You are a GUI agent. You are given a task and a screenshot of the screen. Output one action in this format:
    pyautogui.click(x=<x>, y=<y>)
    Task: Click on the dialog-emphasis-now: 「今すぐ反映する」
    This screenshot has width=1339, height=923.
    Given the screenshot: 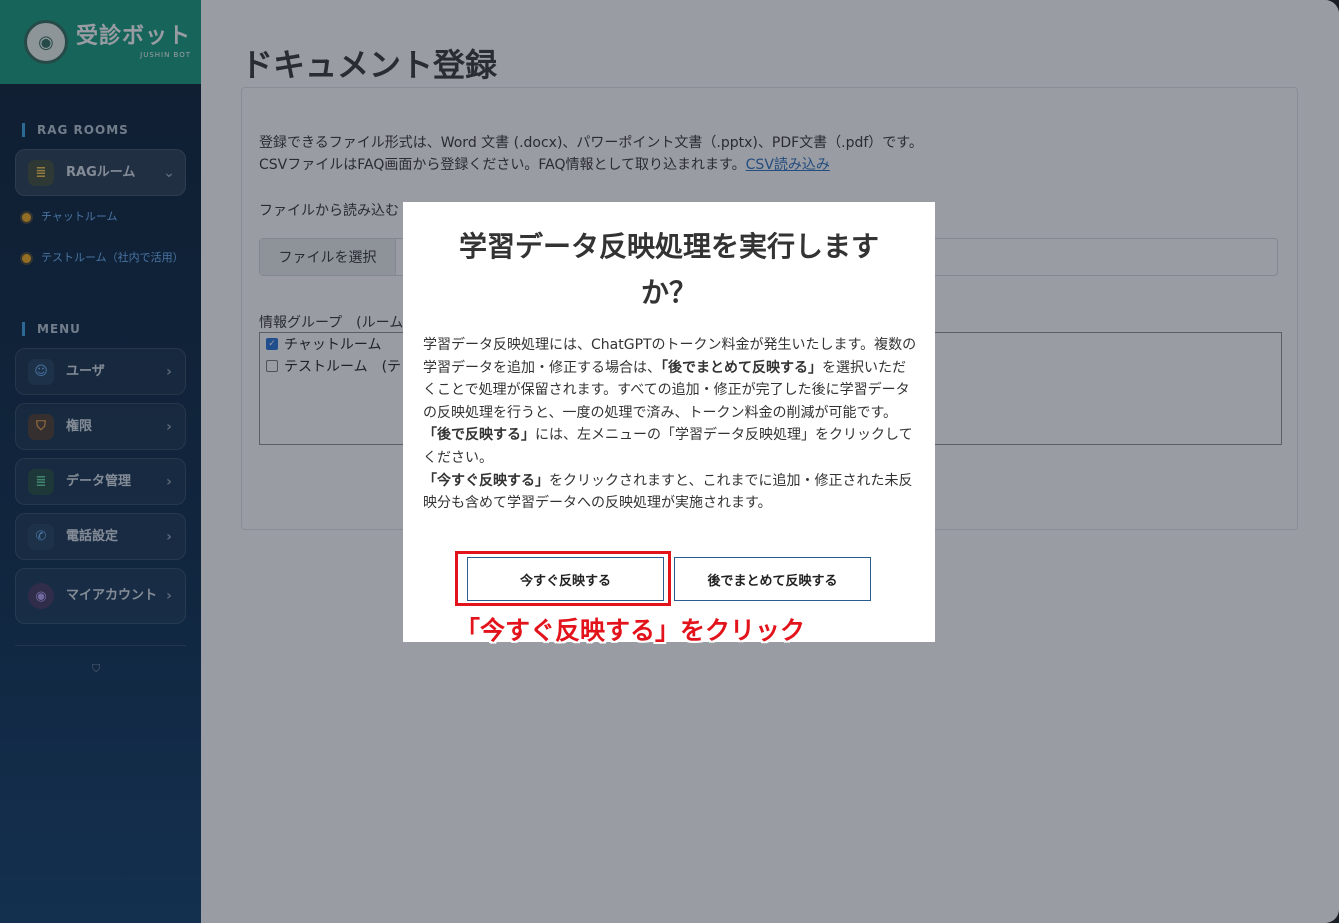 What is the action you would take?
    pyautogui.click(x=486, y=480)
    